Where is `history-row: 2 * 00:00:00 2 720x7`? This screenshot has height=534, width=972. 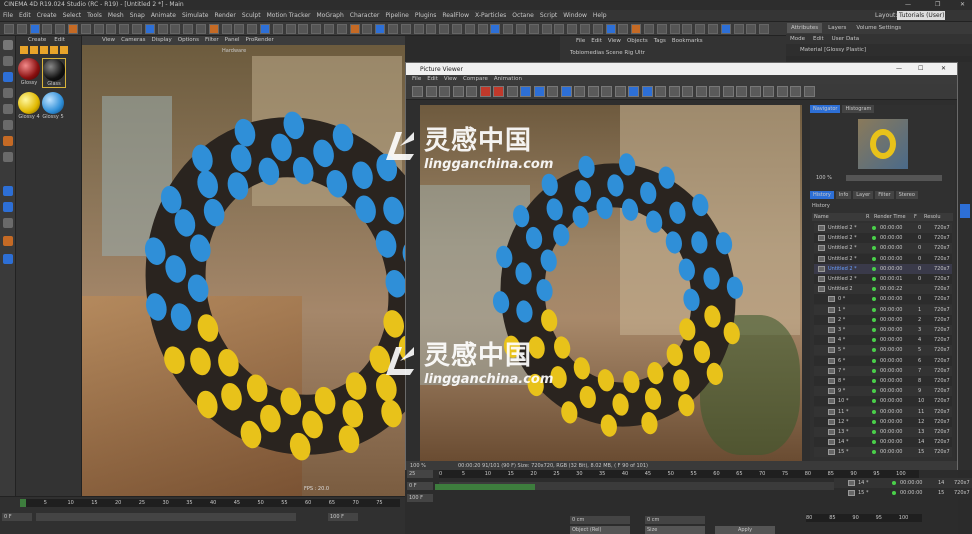 history-row: 2 * 00:00:00 2 720x7 is located at coordinates (883, 319).